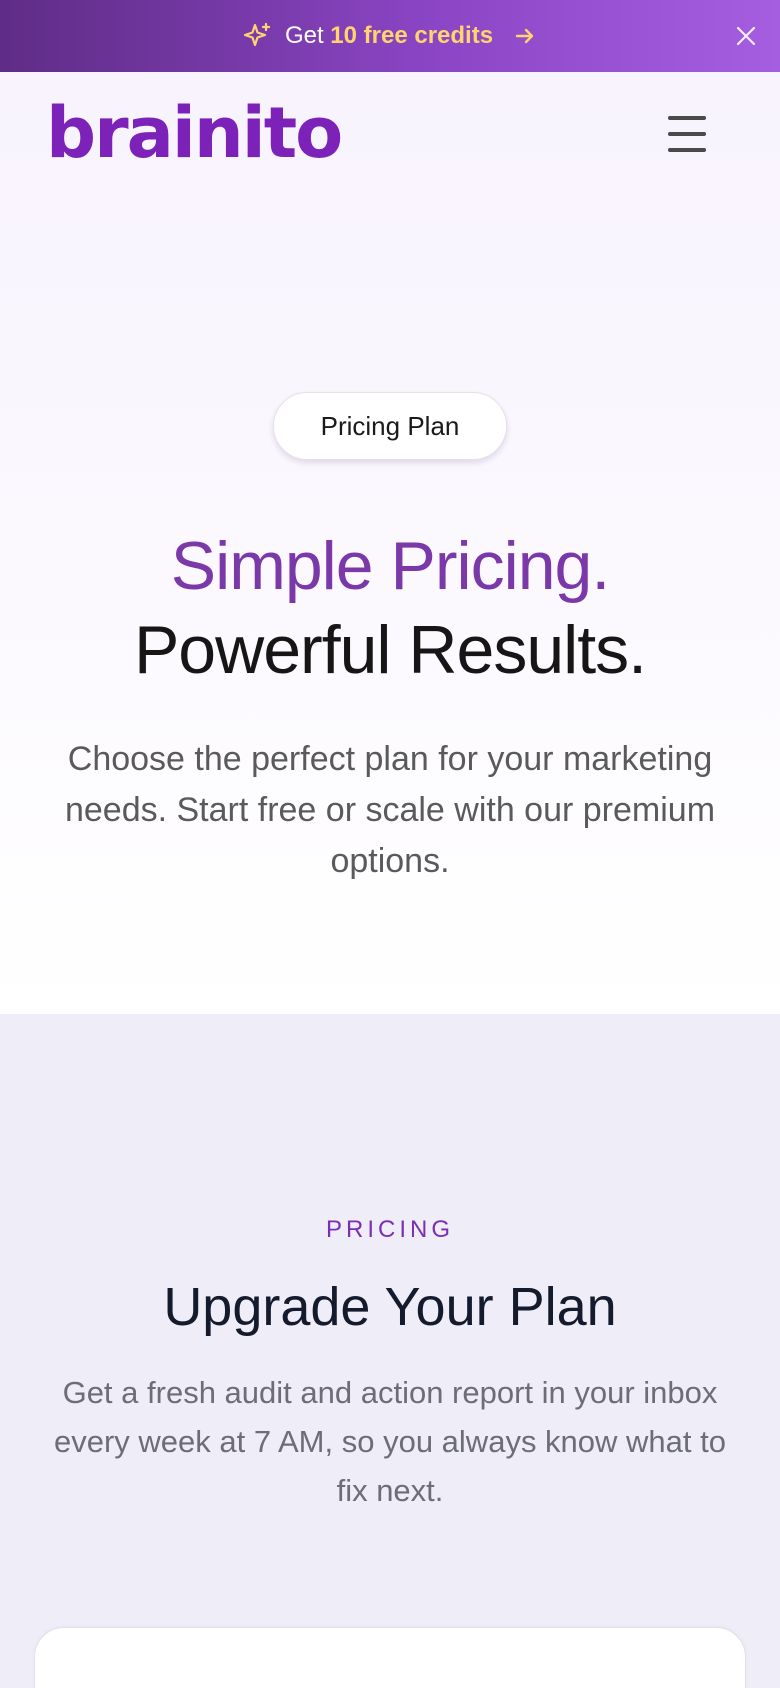  I want to click on promo-text: Get 10 free credits, so click(389, 36).